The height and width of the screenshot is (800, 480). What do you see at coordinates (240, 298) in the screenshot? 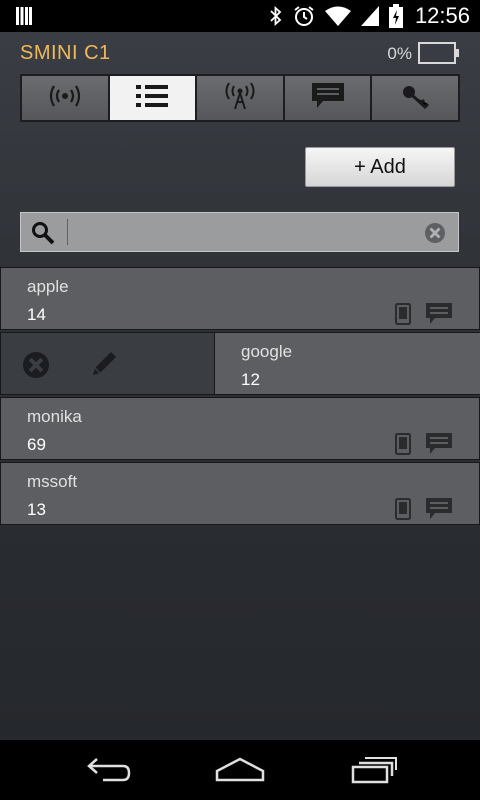
I see `list-item: apple 14` at bounding box center [240, 298].